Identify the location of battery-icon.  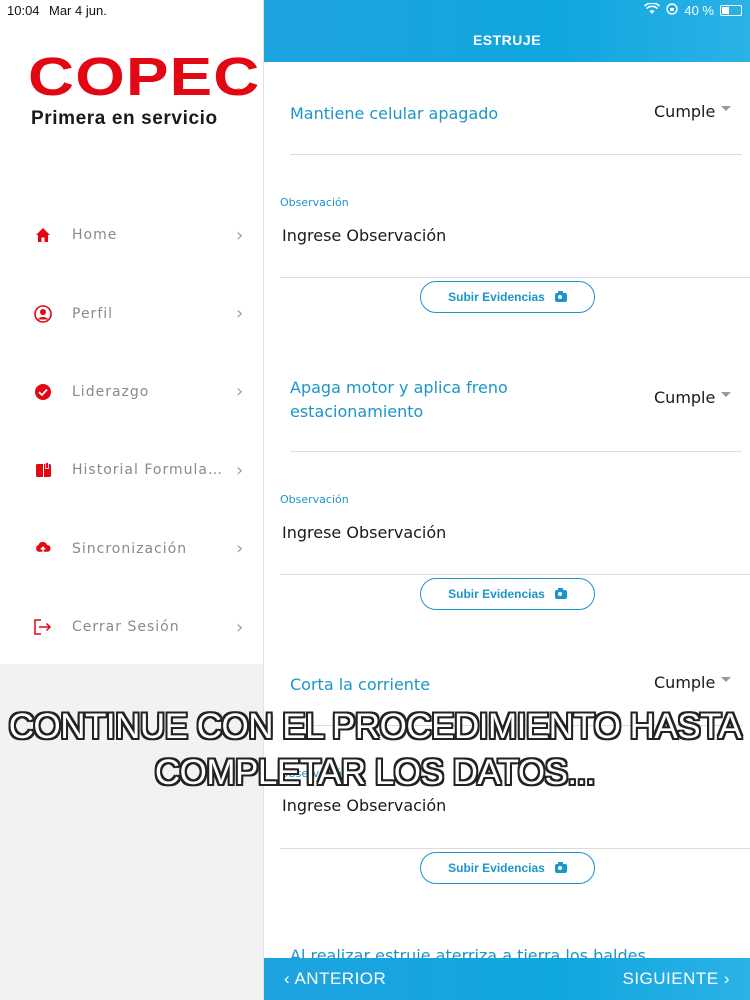
(731, 10).